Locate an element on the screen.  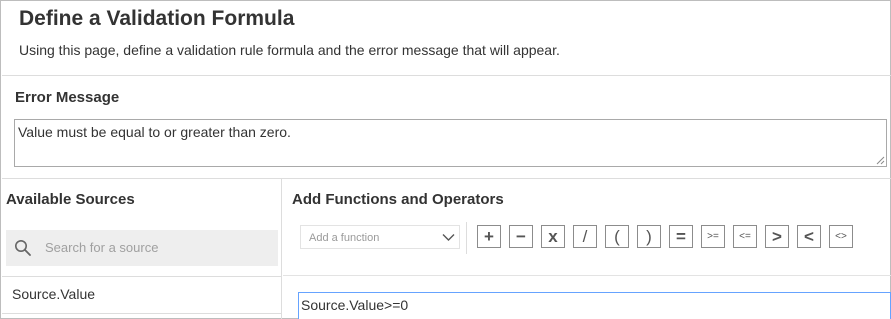
not-equal-icon: <> is located at coordinates (841, 236).